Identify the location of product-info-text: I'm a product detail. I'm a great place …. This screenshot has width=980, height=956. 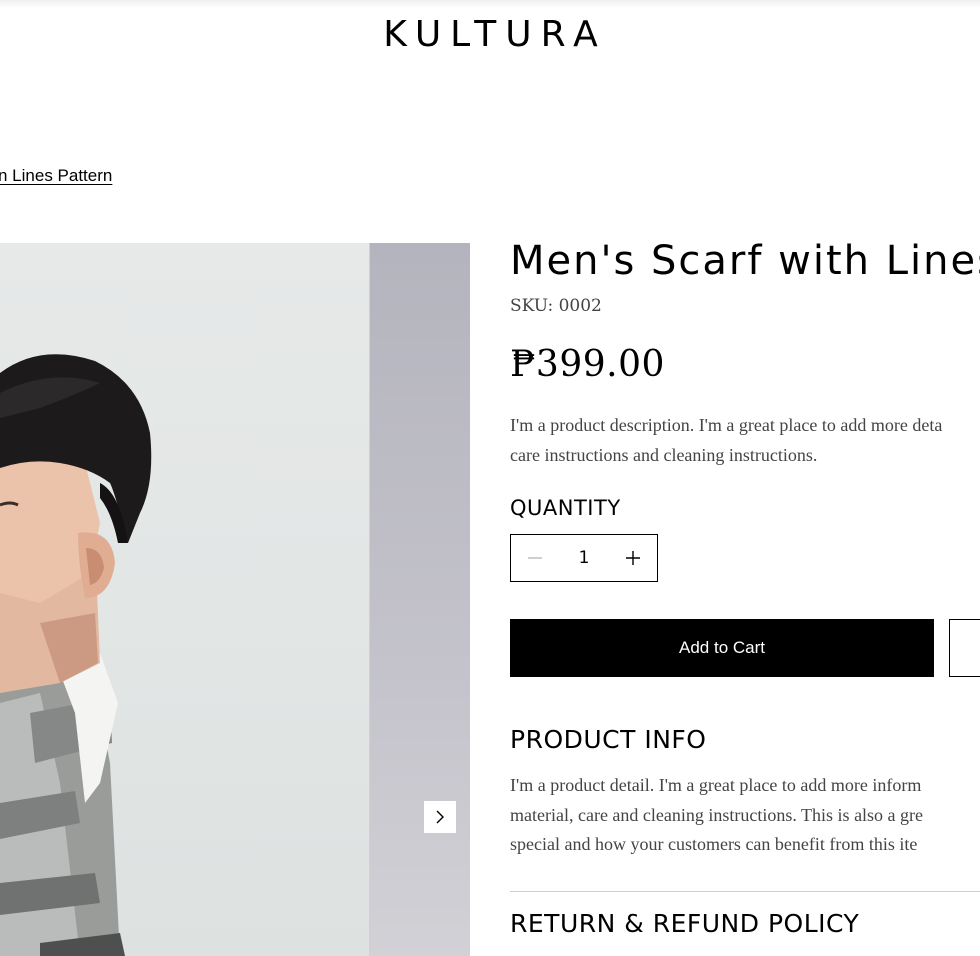
(745, 815).